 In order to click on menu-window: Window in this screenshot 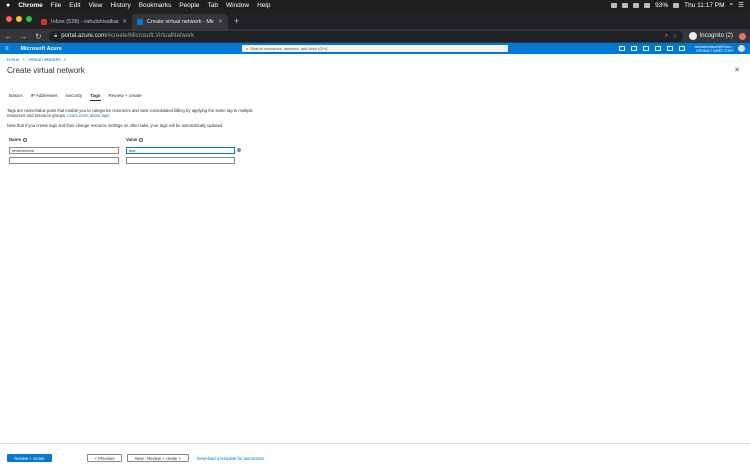, I will do `click(237, 5)`.